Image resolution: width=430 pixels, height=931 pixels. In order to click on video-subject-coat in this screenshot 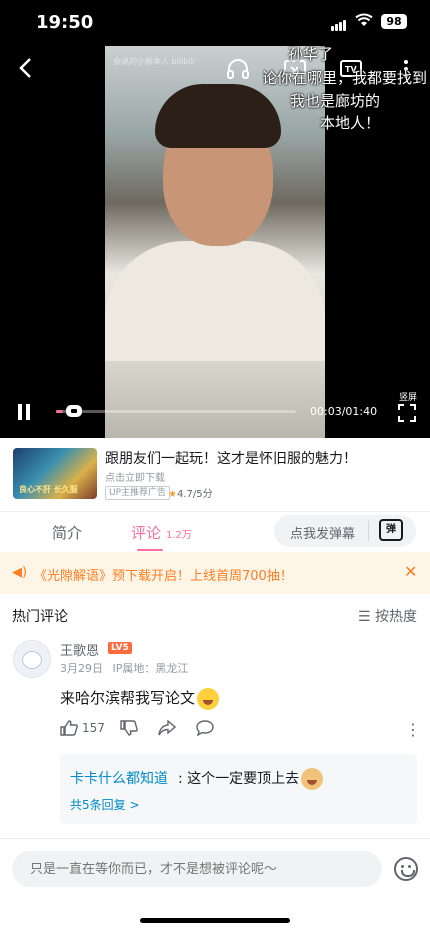, I will do `click(215, 301)`.